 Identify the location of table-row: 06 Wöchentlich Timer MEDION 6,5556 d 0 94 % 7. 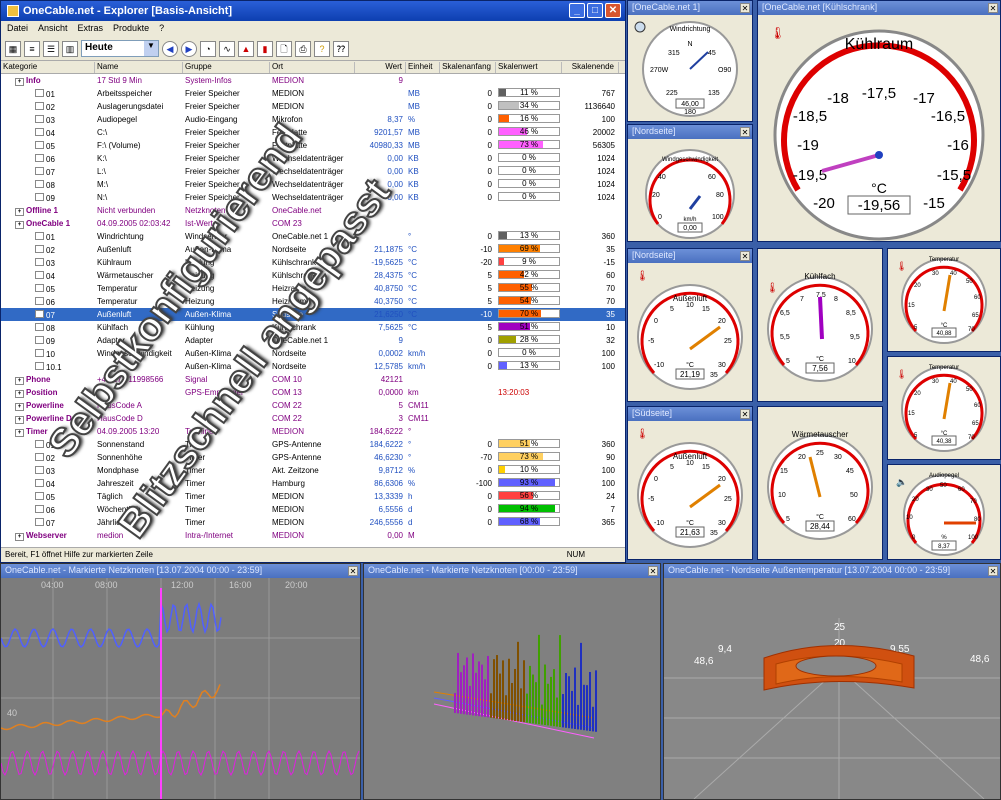
(313, 509).